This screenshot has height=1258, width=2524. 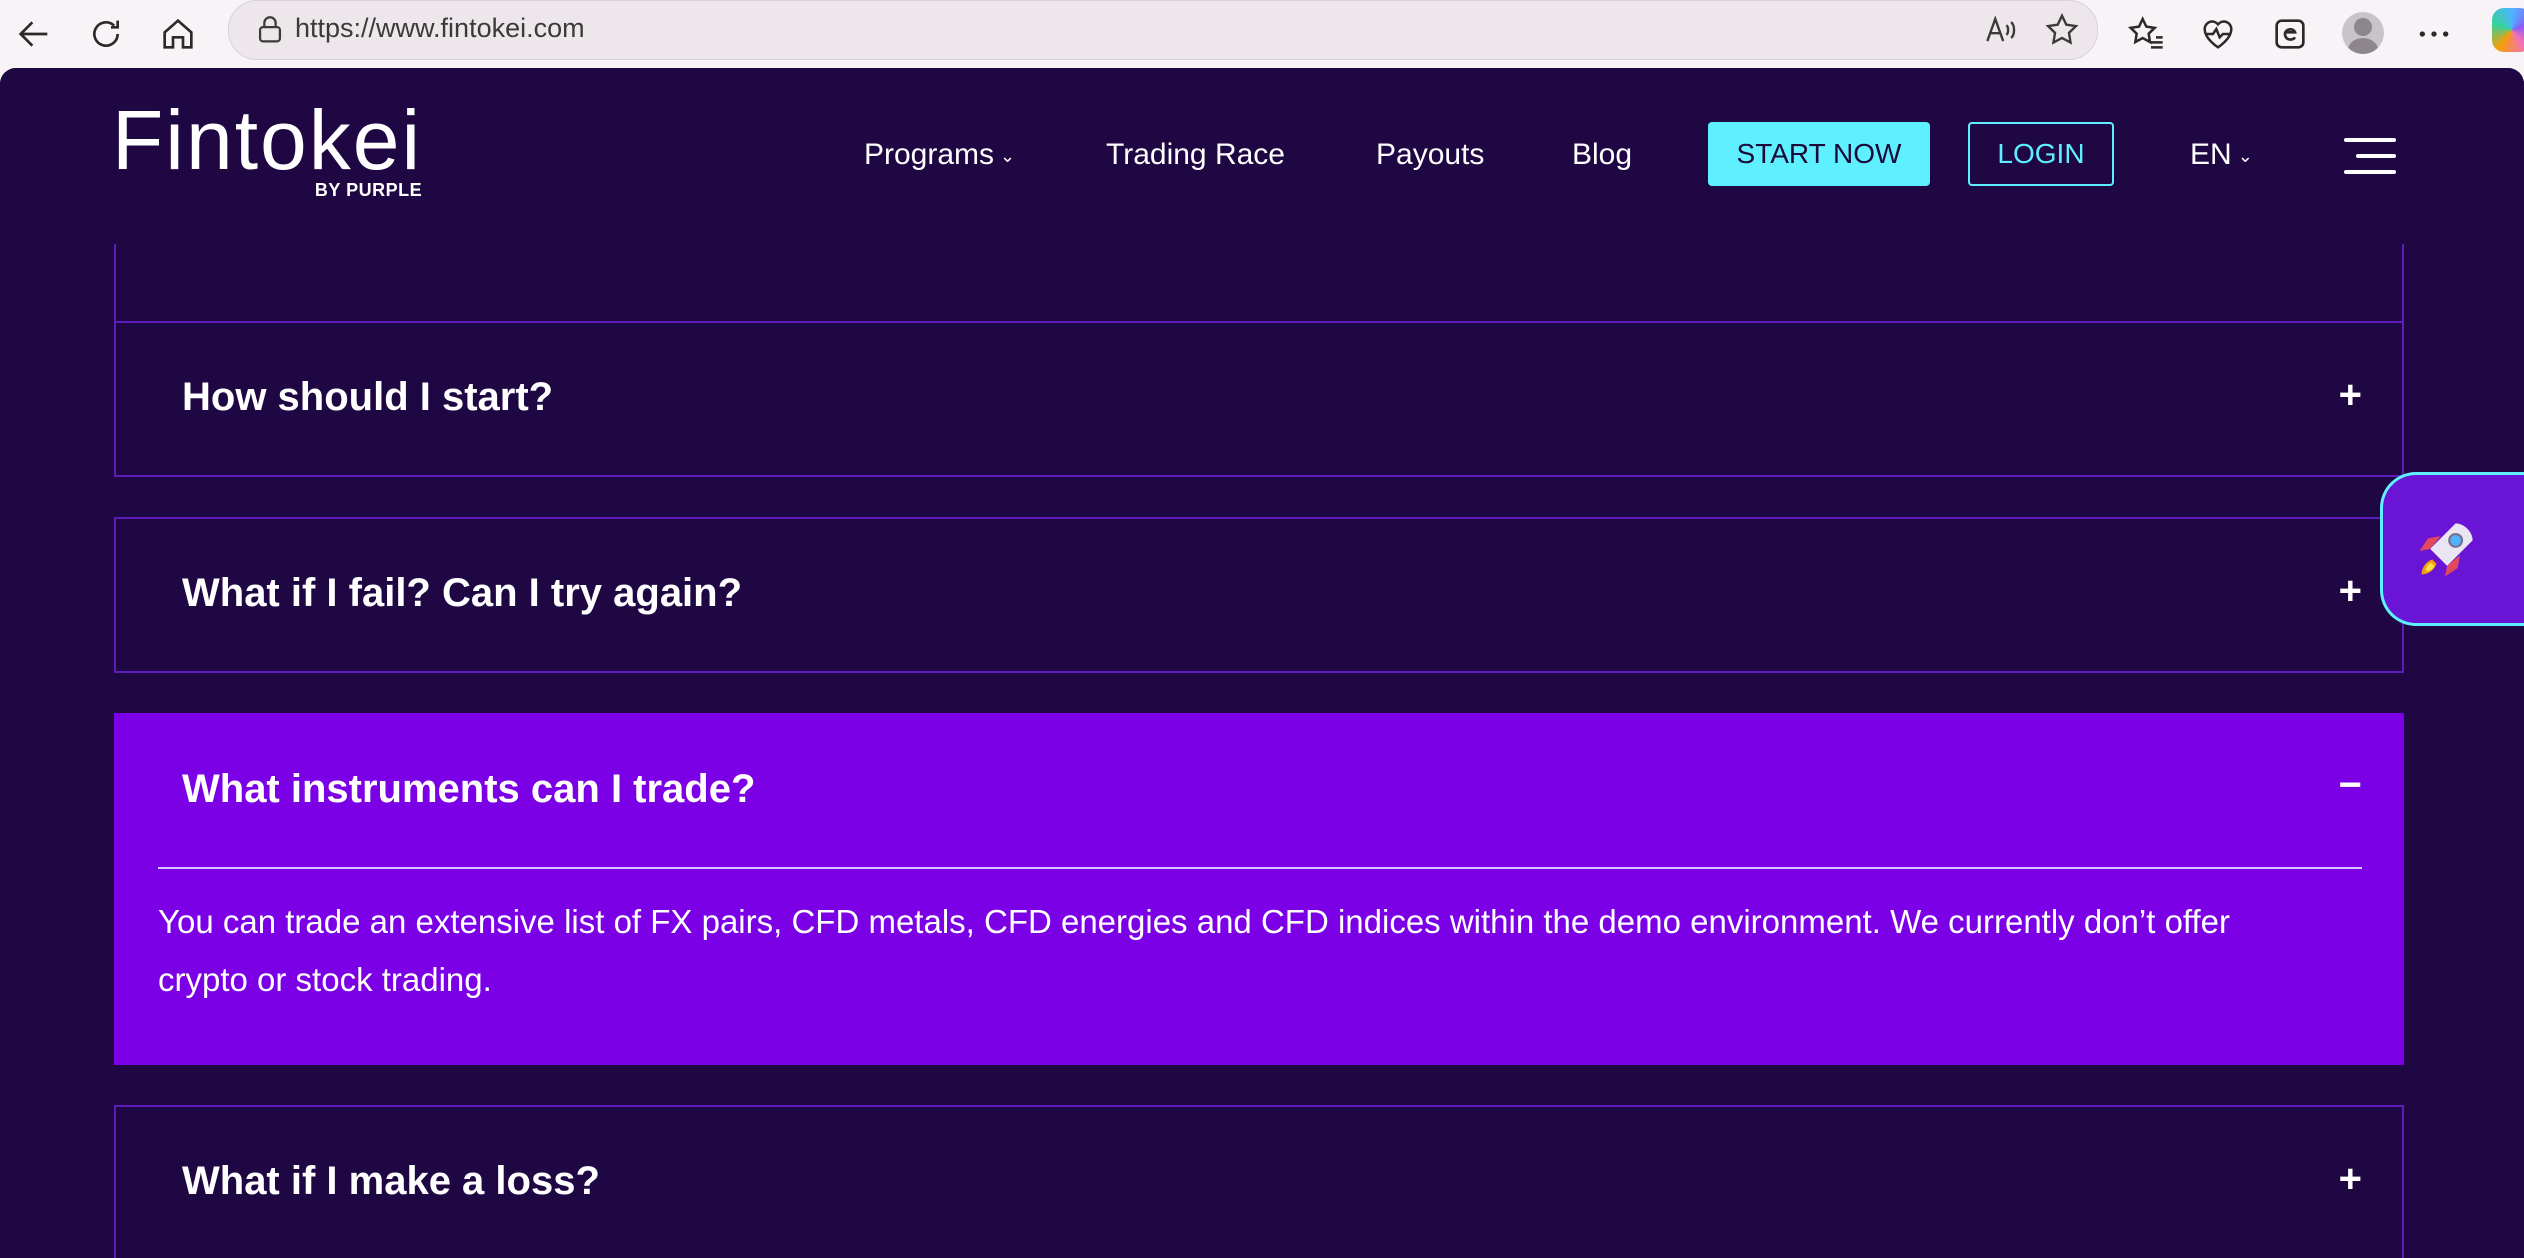 What do you see at coordinates (2363, 33) in the screenshot?
I see `profile-icon` at bounding box center [2363, 33].